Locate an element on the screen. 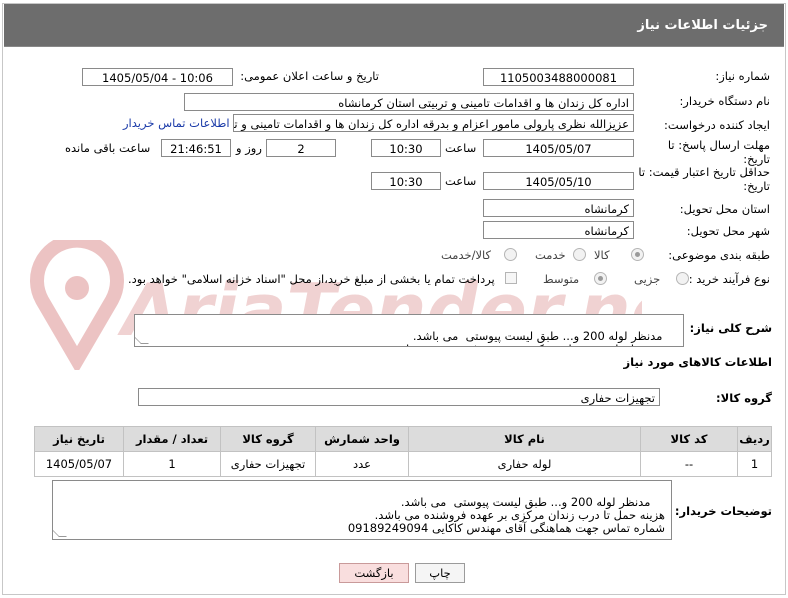 The width and height of the screenshot is (788, 598). reply-time-field: 10:30 is located at coordinates (406, 148).